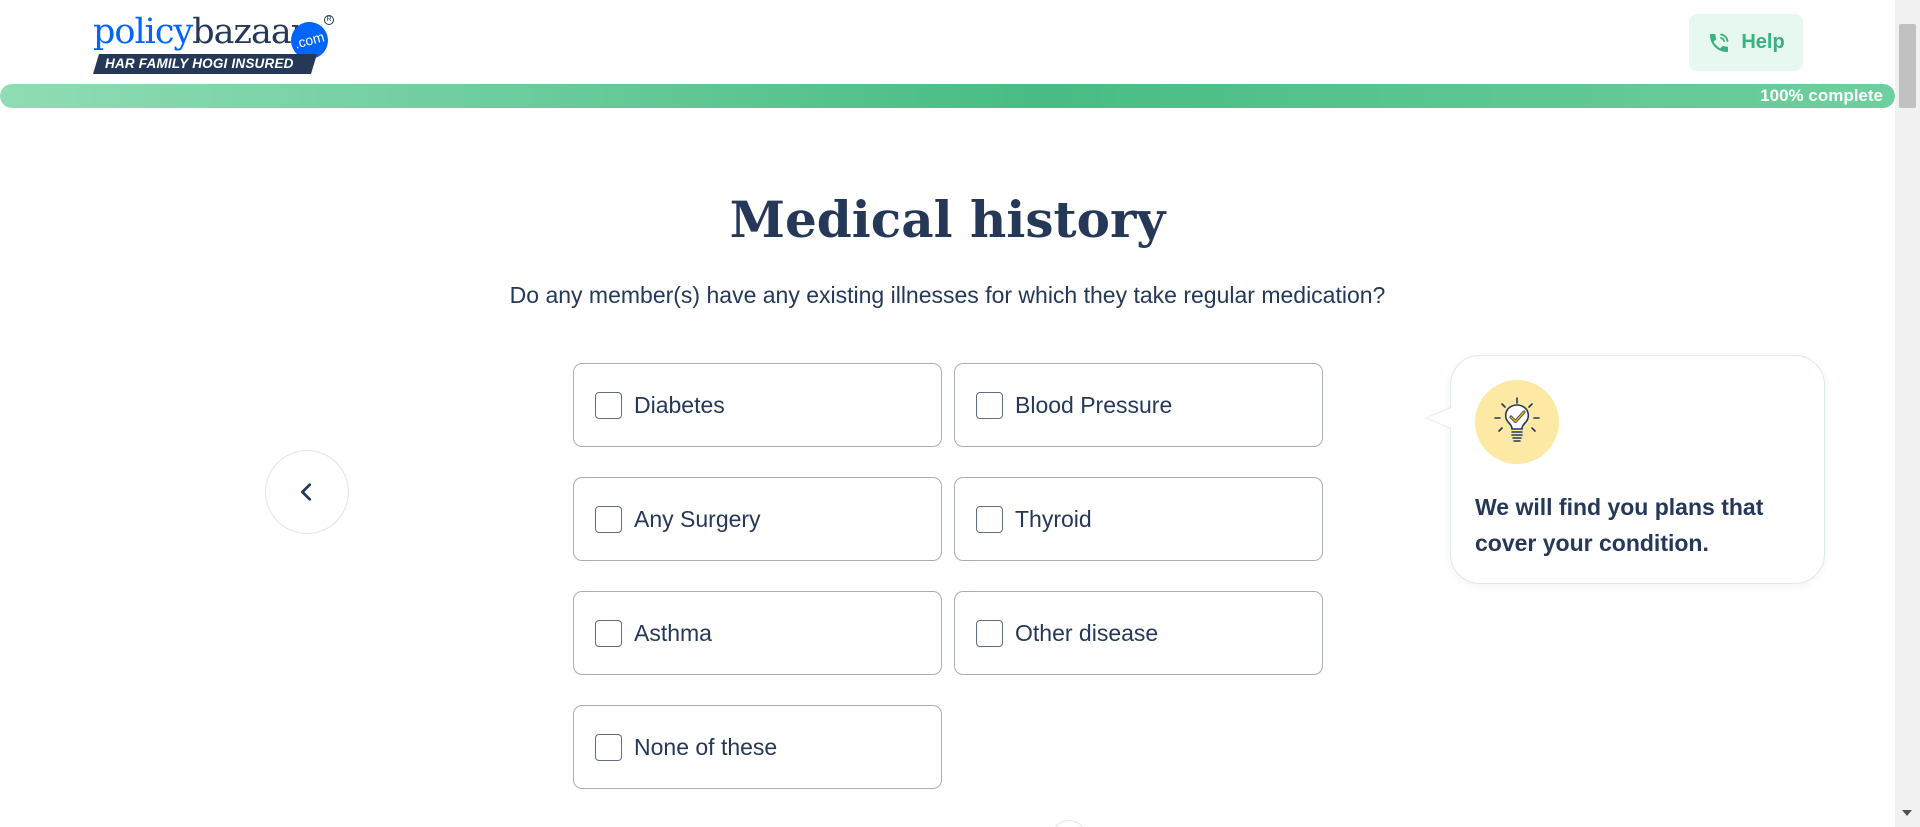 Image resolution: width=1920 pixels, height=827 pixels. Describe the element at coordinates (679, 404) in the screenshot. I see `option-label: Diabetes` at that location.